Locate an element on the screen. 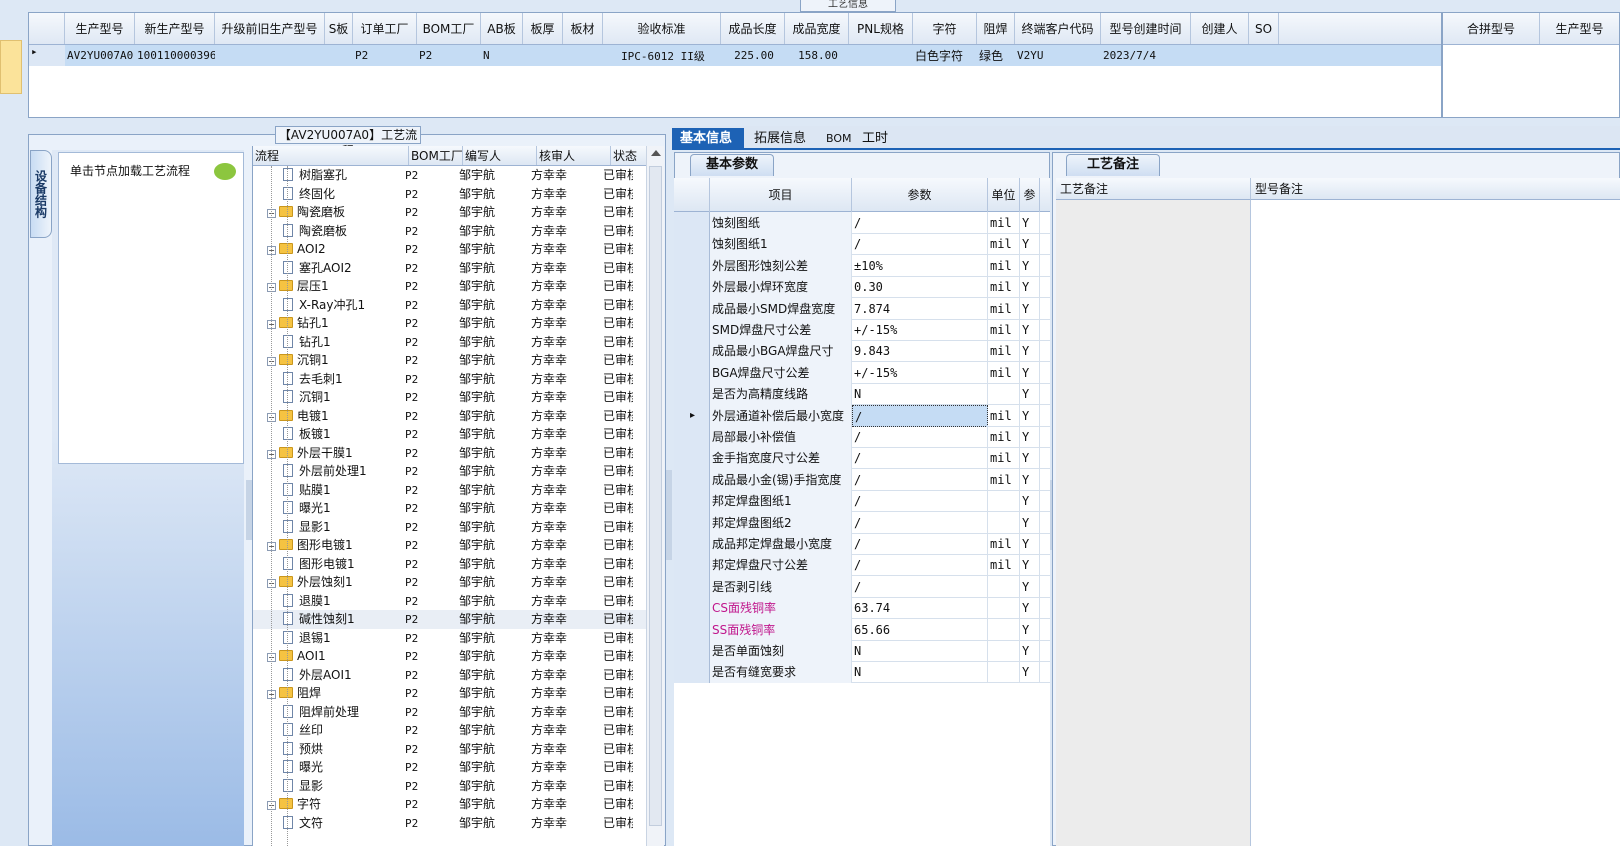 Image resolution: width=1620 pixels, height=846 pixels. param-value-cell: 7.874 is located at coordinates (920, 308).